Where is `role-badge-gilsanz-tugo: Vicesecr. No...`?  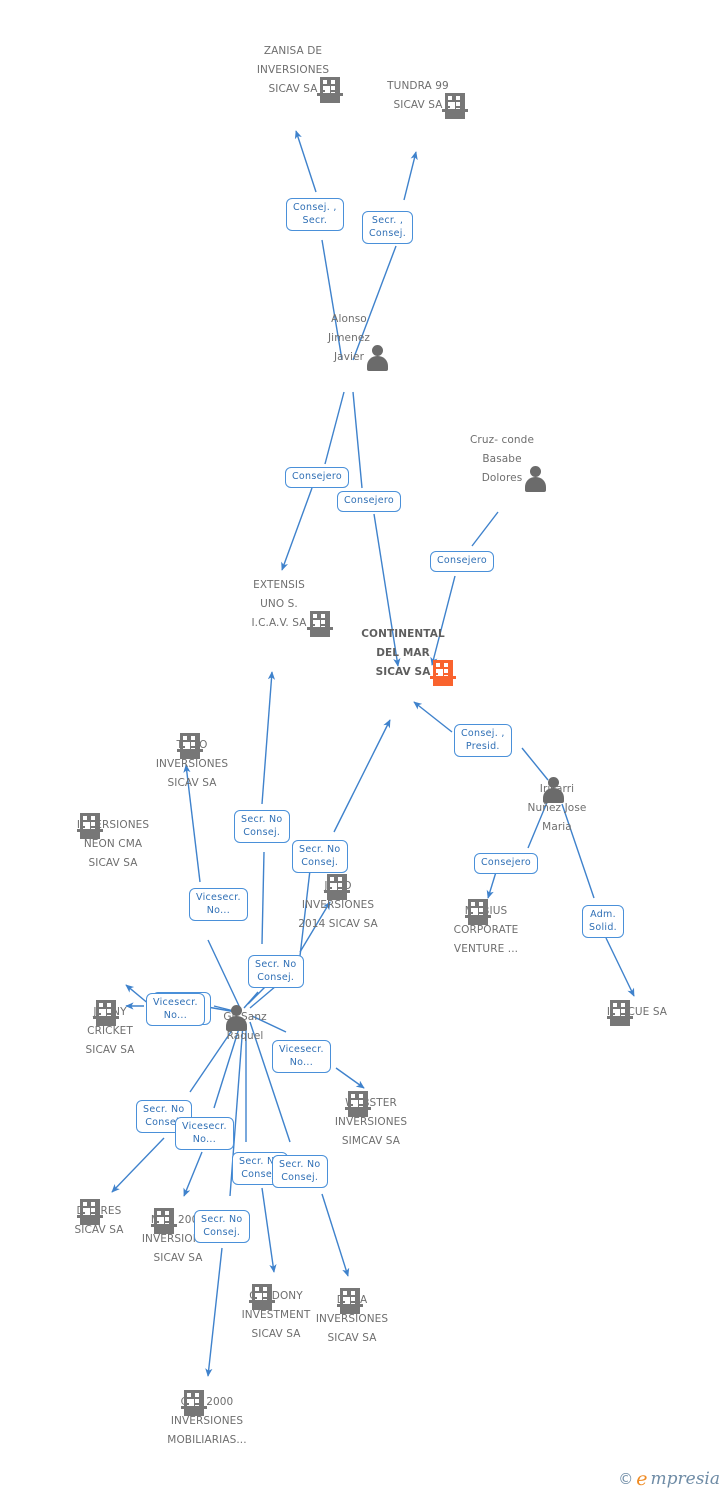
role-badge-gilsanz-tugo: Vicesecr. No... is located at coordinates (218, 904).